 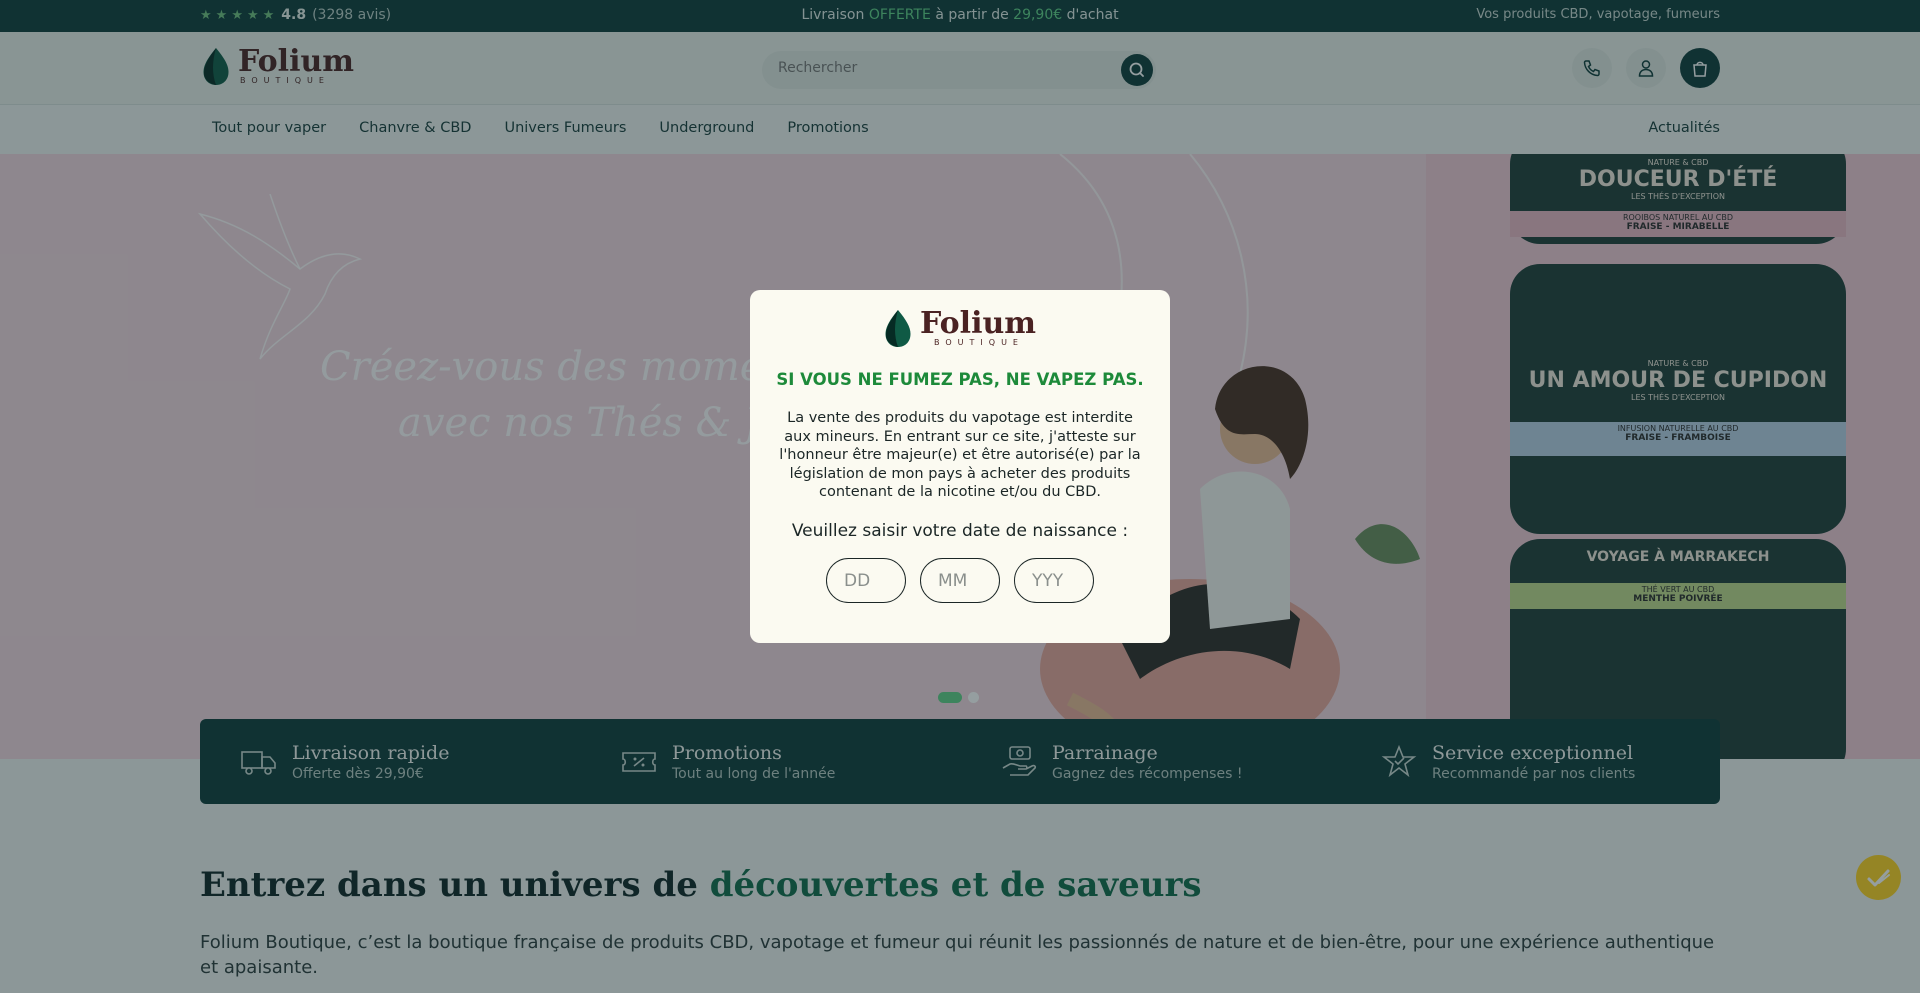 What do you see at coordinates (866, 580) in the screenshot?
I see `birth-day-input` at bounding box center [866, 580].